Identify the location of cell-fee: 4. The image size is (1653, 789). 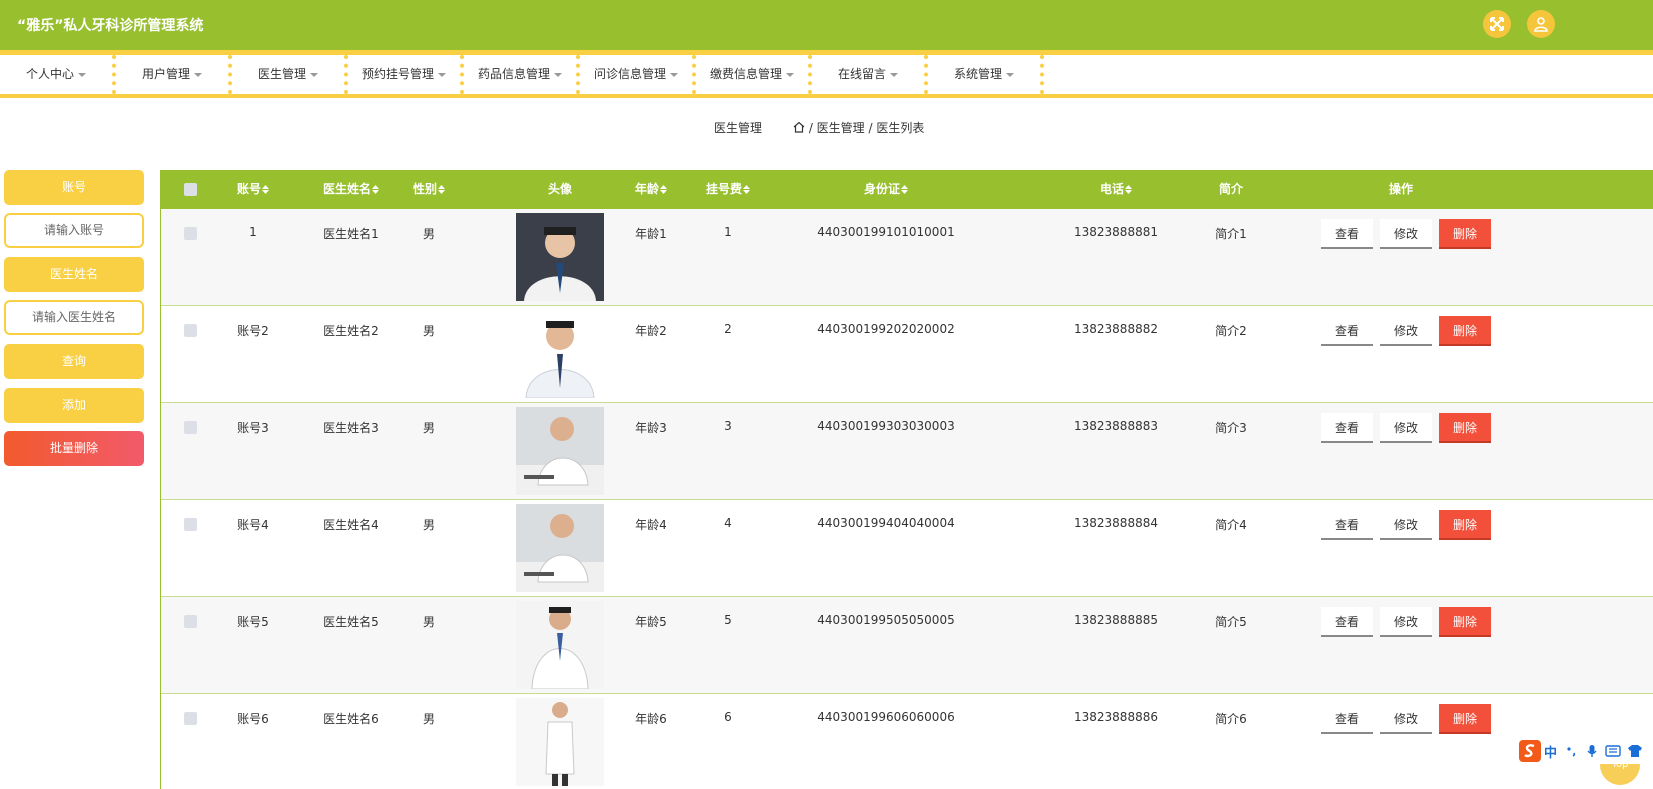
(728, 523).